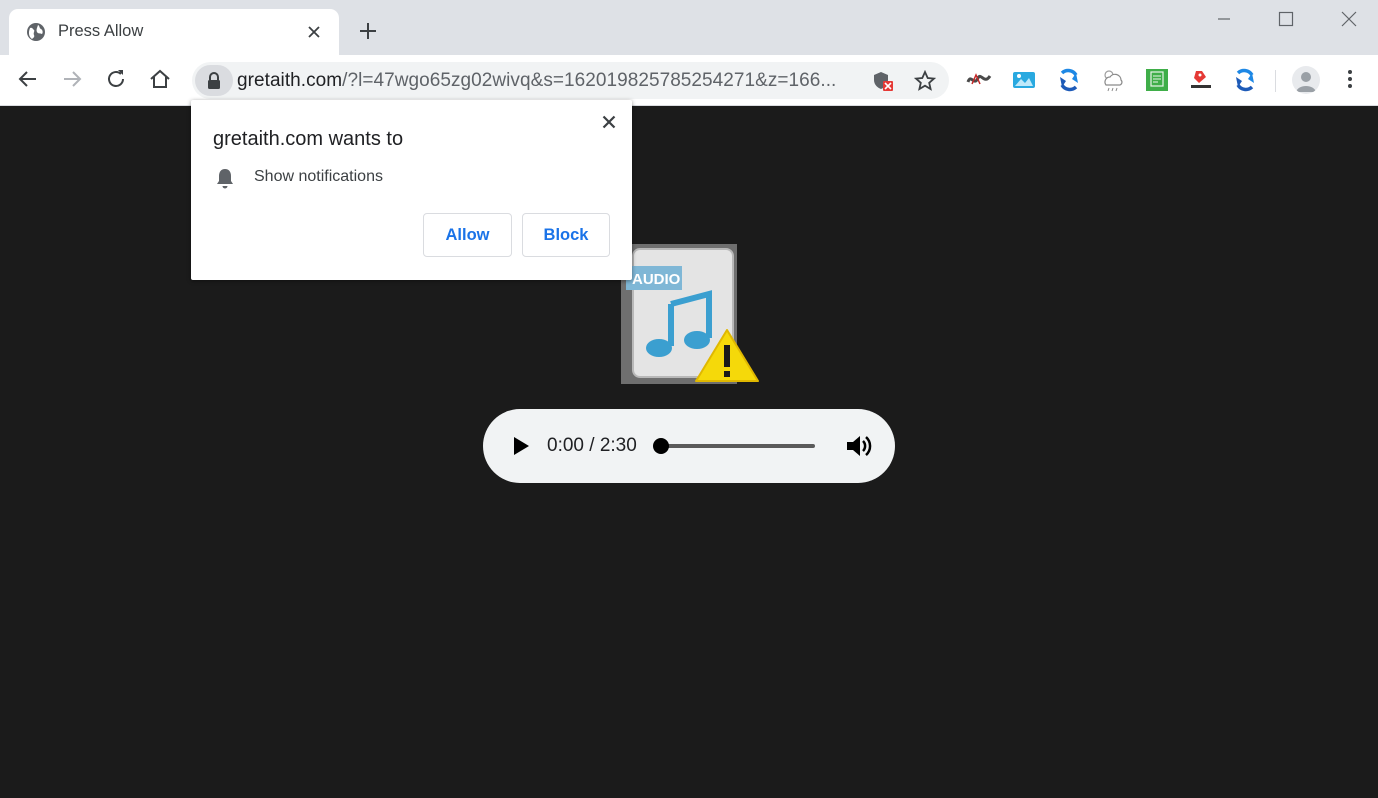 The image size is (1378, 798). What do you see at coordinates (566, 235) in the screenshot?
I see `block-button: Block` at bounding box center [566, 235].